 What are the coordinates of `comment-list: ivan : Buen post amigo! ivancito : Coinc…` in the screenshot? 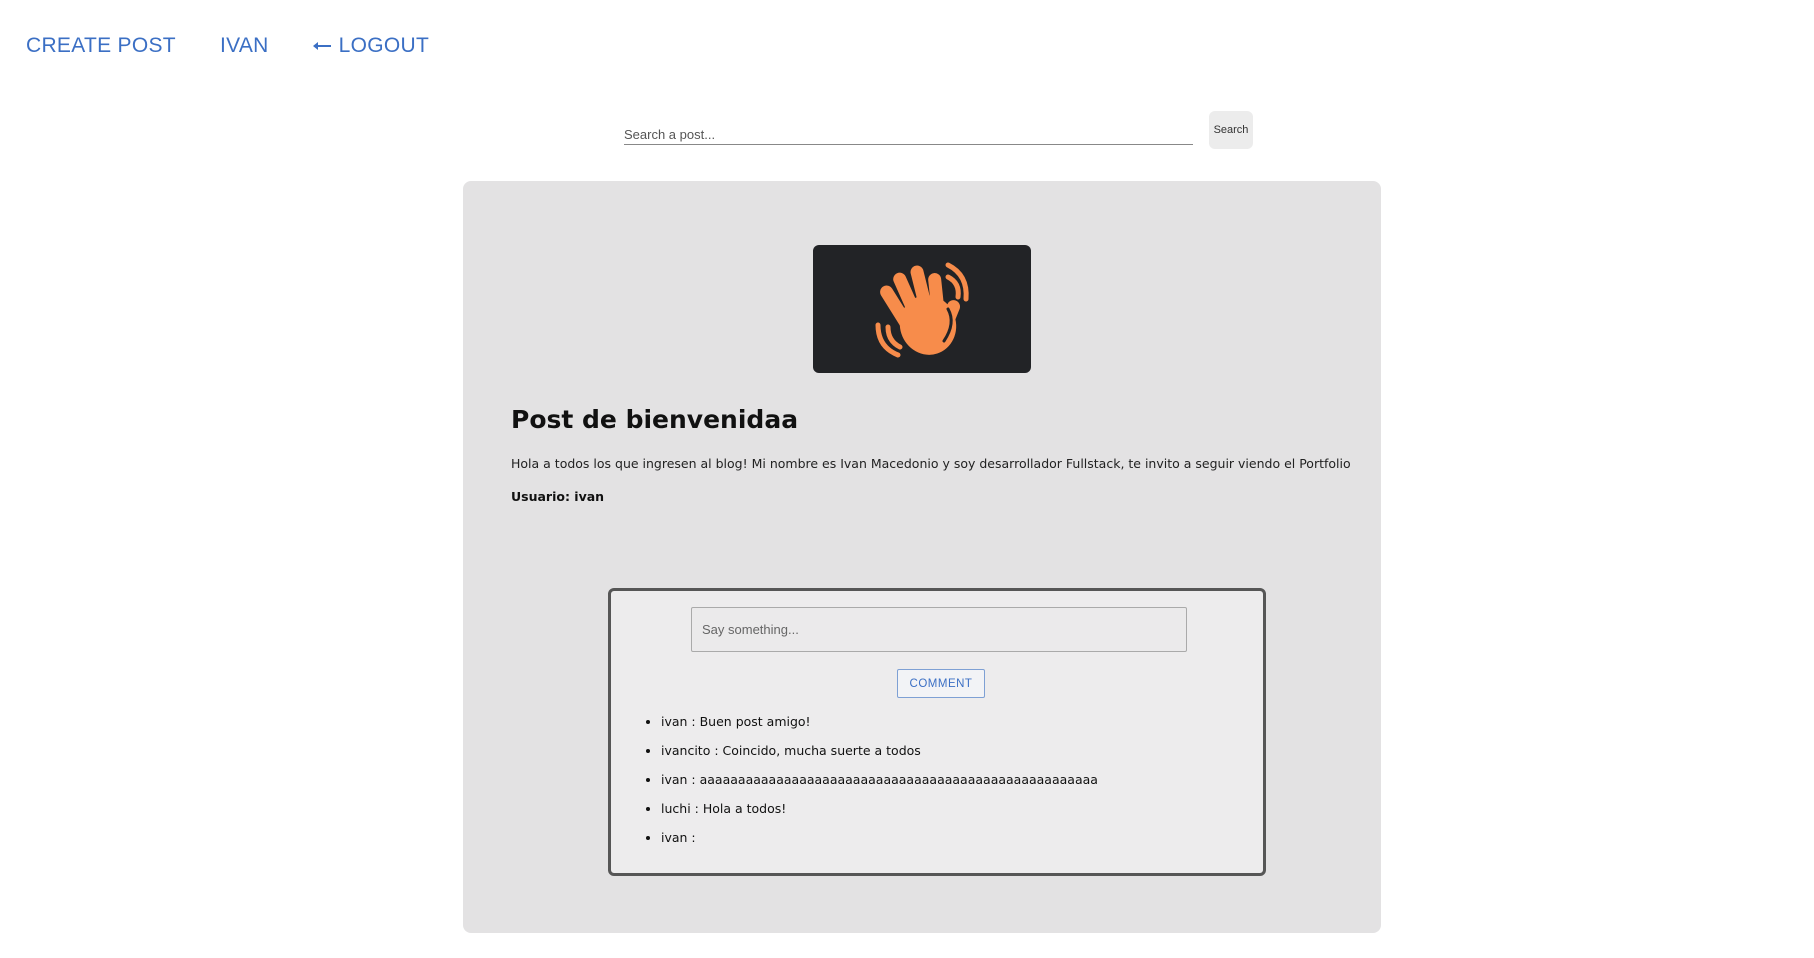 It's located at (872, 779).